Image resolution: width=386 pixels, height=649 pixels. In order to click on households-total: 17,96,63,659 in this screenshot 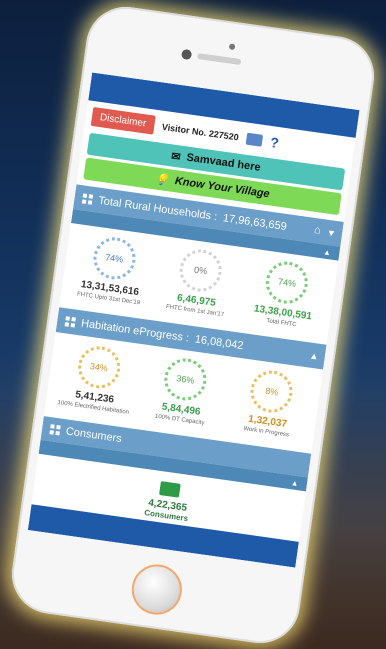, I will do `click(255, 222)`.